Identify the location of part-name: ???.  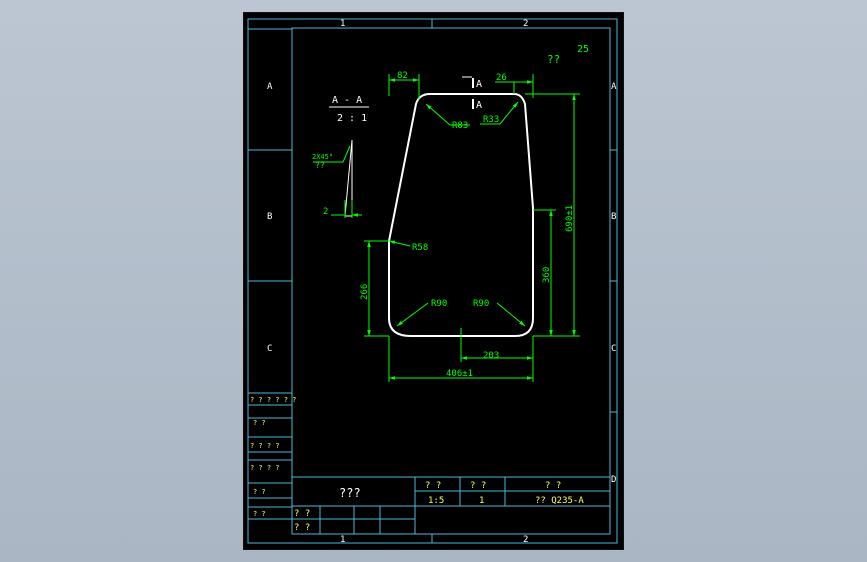
(350, 493).